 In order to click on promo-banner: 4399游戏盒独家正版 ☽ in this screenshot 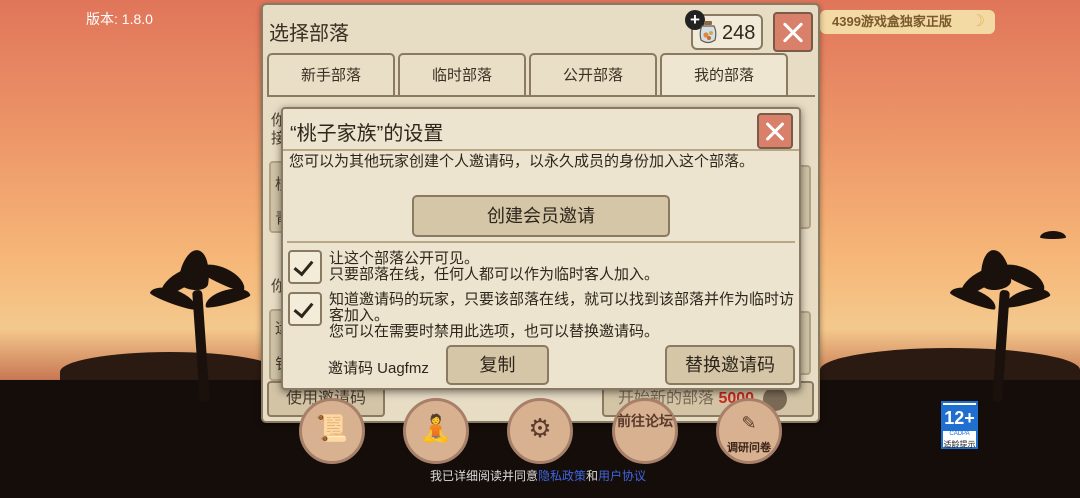, I will do `click(907, 22)`.